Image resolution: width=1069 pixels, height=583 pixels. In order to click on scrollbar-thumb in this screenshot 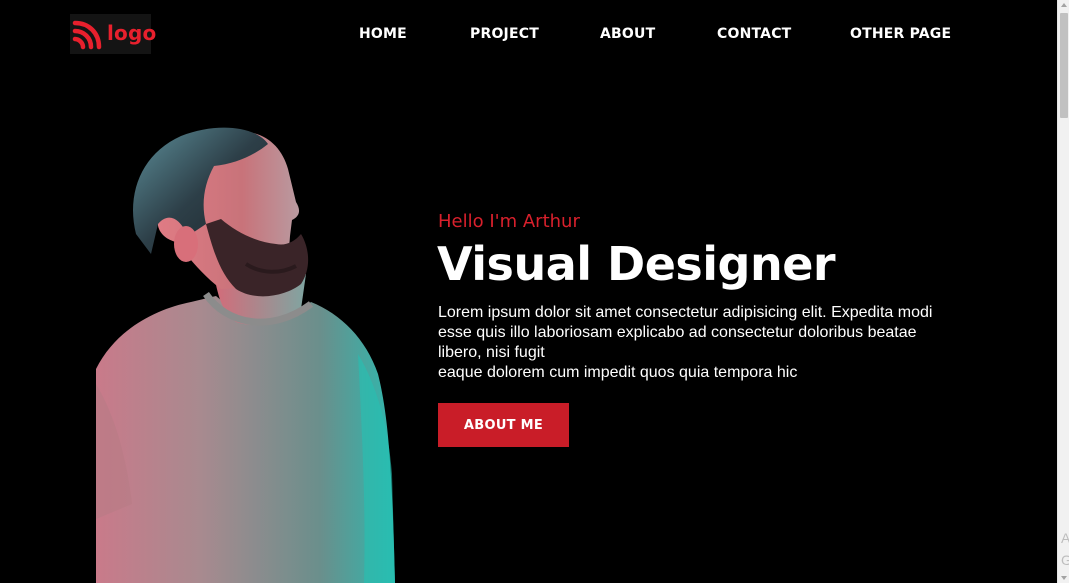, I will do `click(1064, 65)`.